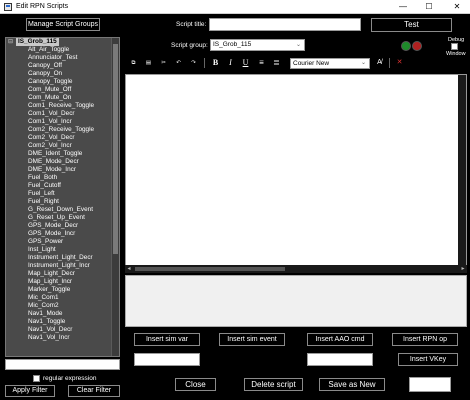 Image resolution: width=470 pixels, height=400 pixels. Describe the element at coordinates (463, 269) in the screenshot. I see `scroll-right-icon: ▸` at that location.